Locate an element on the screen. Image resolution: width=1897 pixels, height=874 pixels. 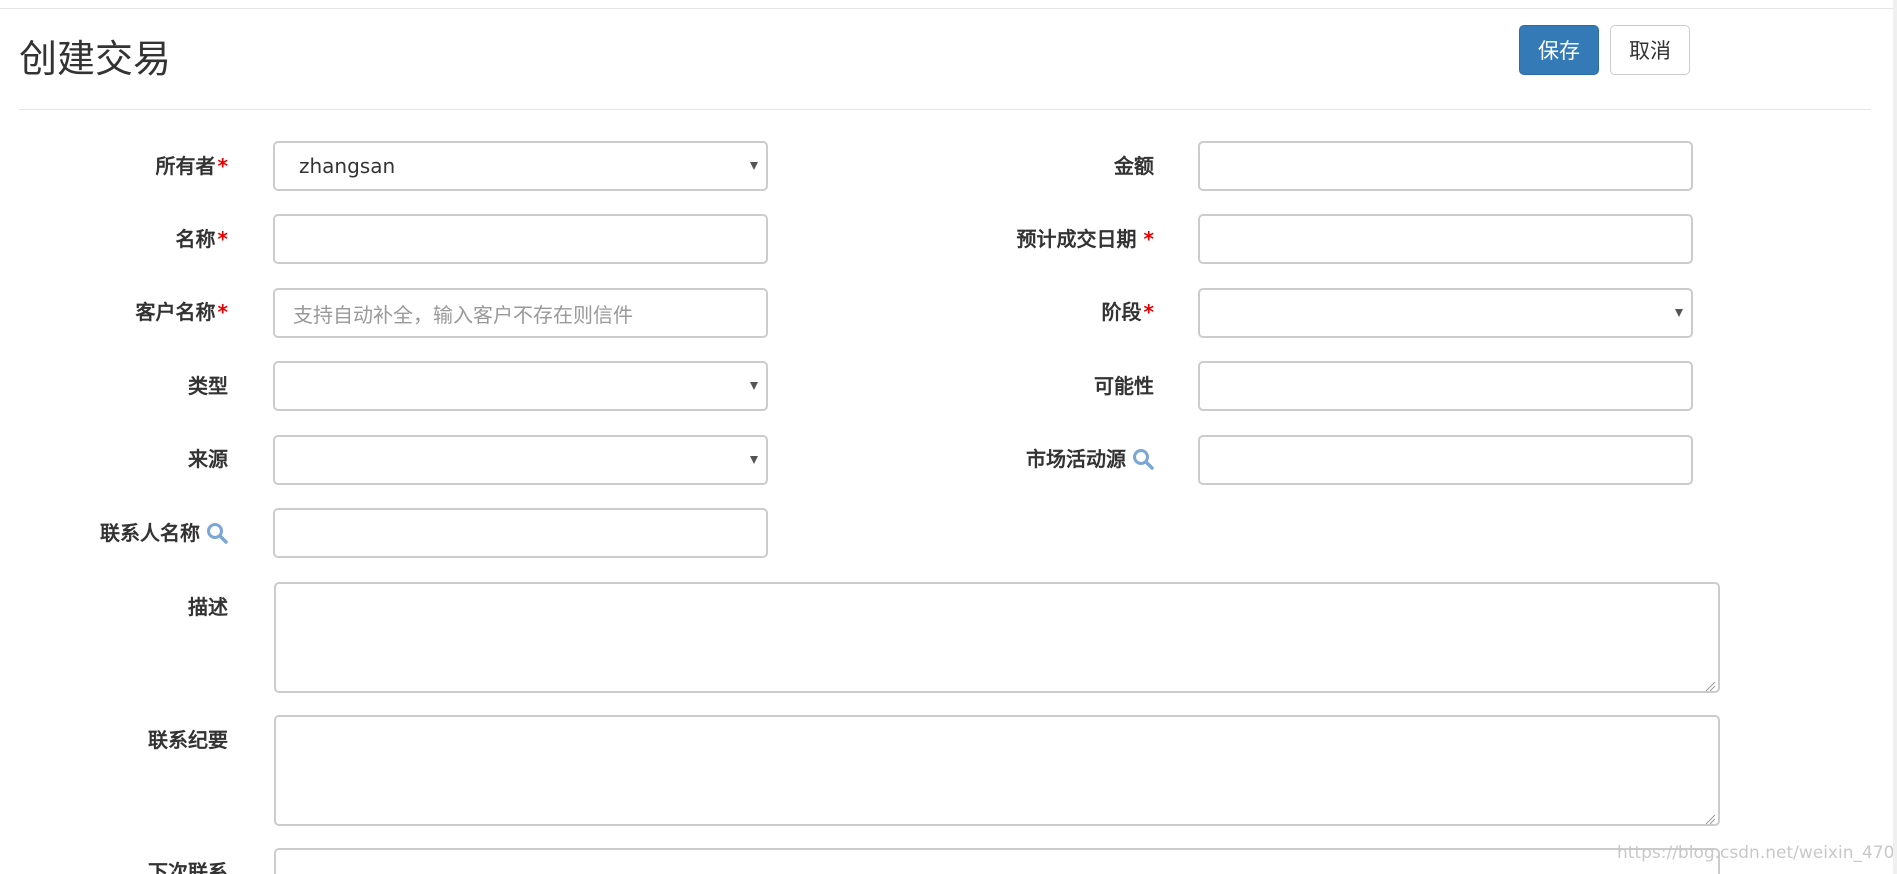
description-label-text: 描述 is located at coordinates (208, 607).